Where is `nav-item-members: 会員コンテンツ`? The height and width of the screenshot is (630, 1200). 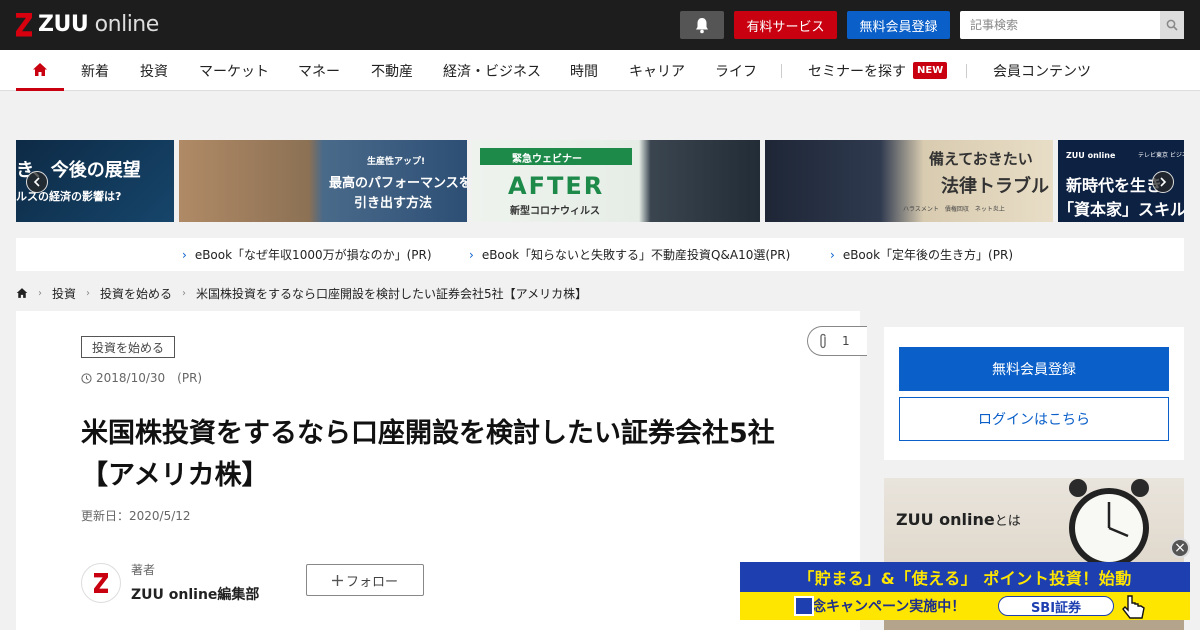
nav-item-members: 会員コンテンツ is located at coordinates (1042, 70).